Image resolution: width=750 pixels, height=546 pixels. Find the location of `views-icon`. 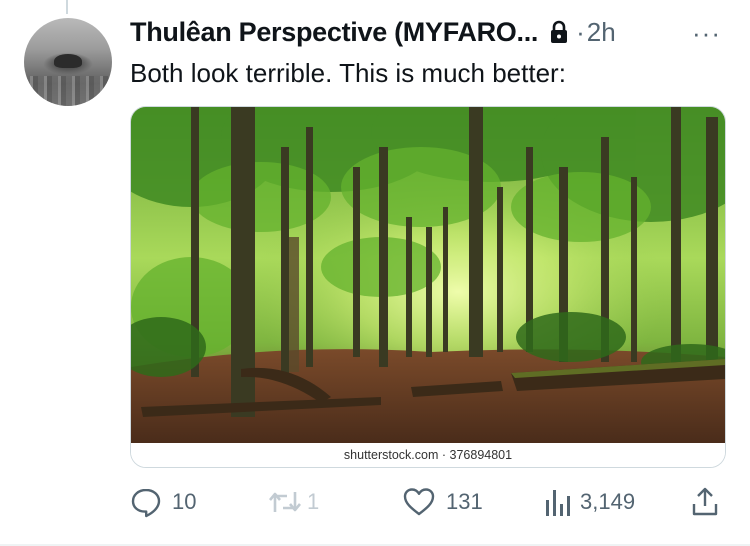

views-icon is located at coordinates (558, 503).